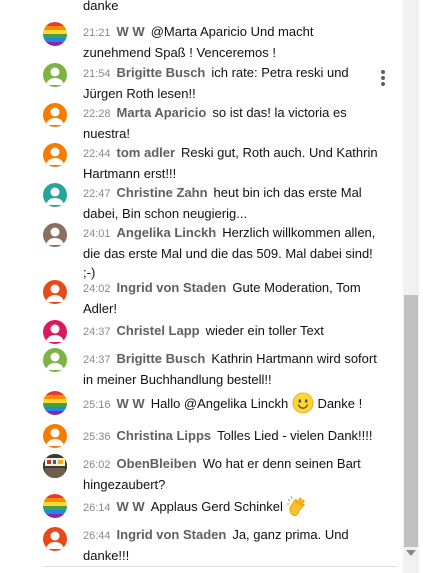 The height and width of the screenshot is (573, 423). I want to click on scroll-down-arrow-icon, so click(411, 553).